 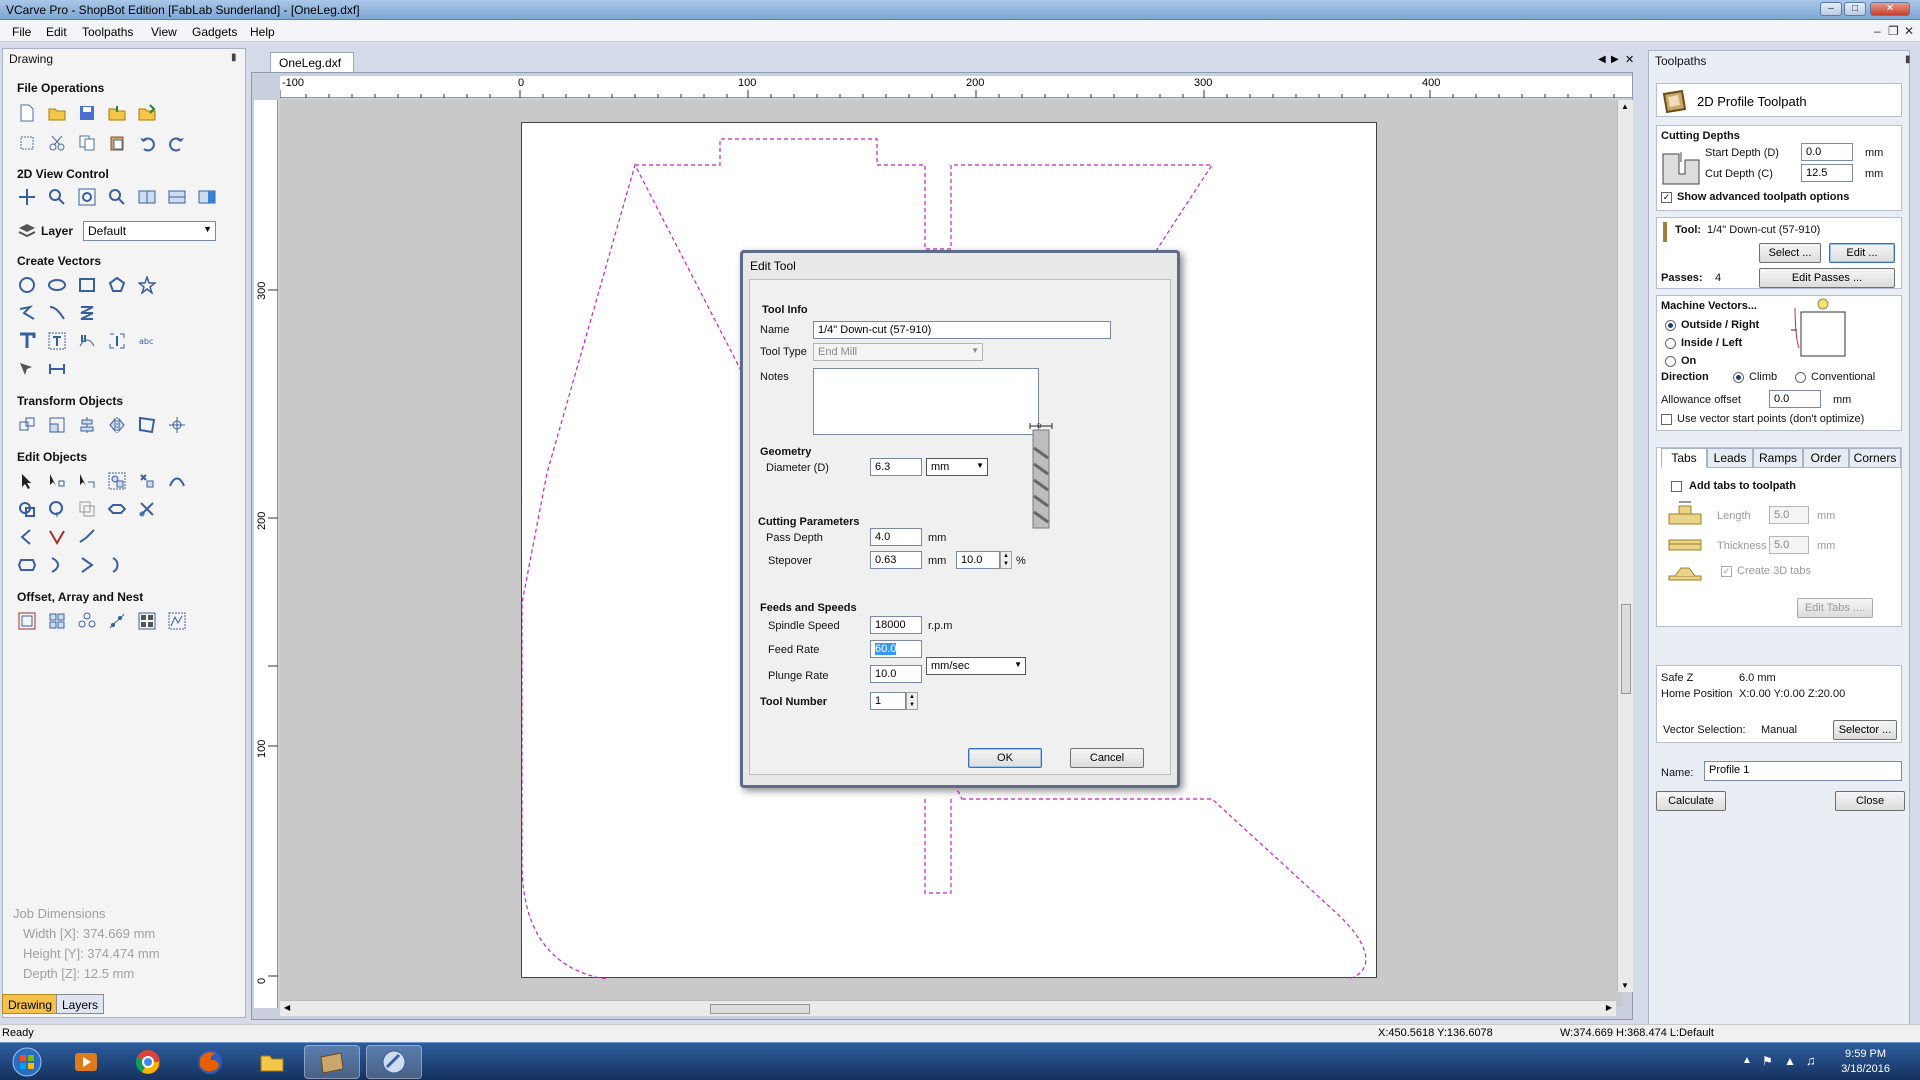 What do you see at coordinates (214, 32) in the screenshot?
I see `menu-gadgets: Gadgets` at bounding box center [214, 32].